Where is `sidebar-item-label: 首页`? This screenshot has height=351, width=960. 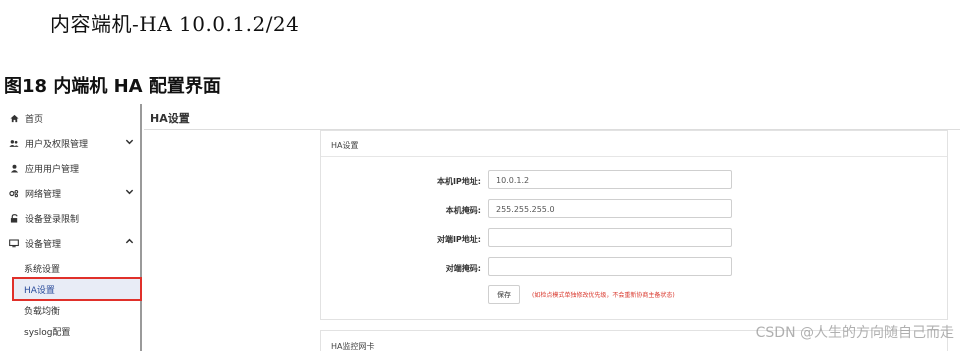 sidebar-item-label: 首页 is located at coordinates (34, 119).